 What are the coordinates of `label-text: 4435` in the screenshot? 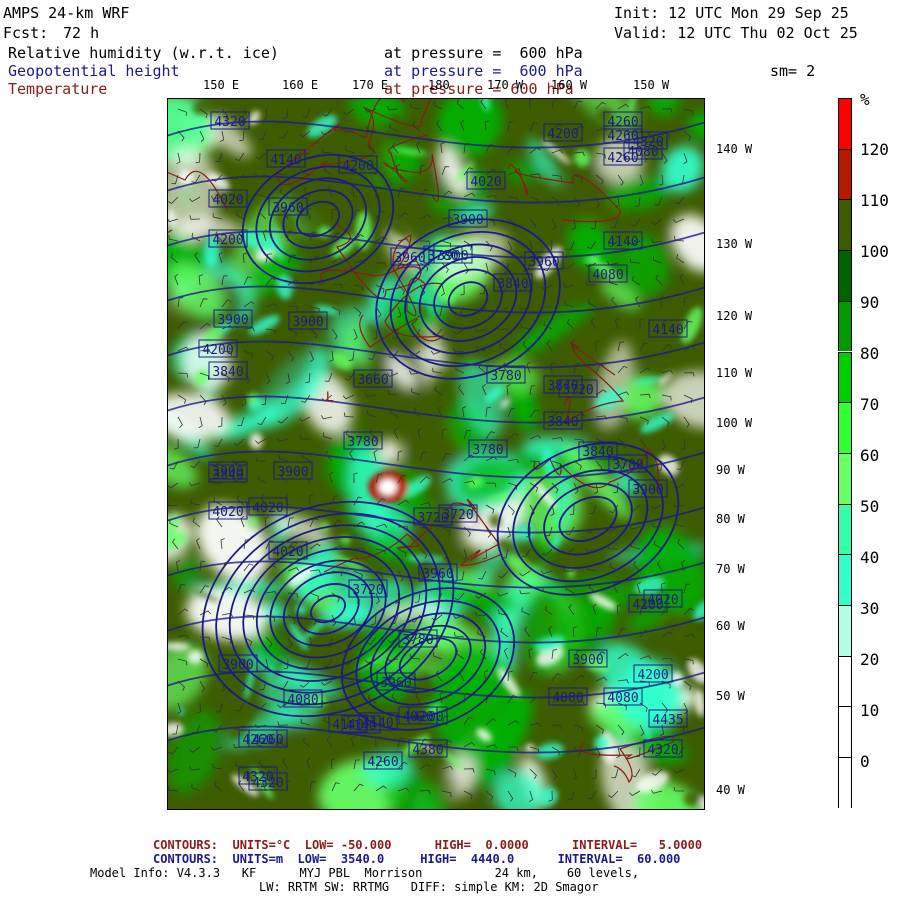 It's located at (667, 720).